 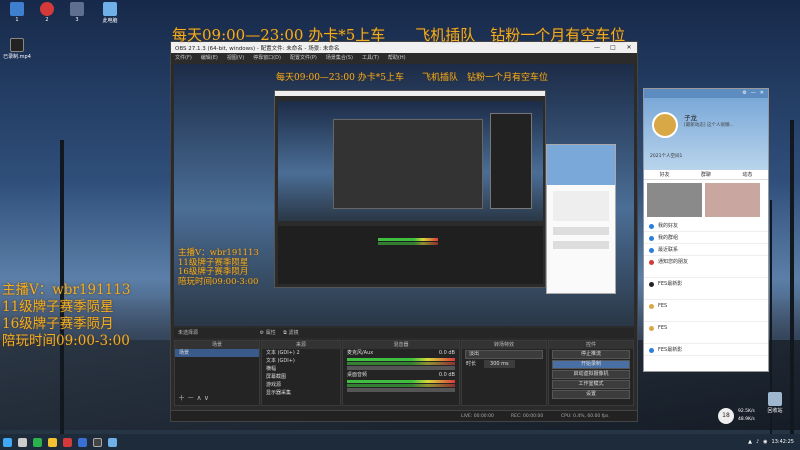 I want to click on scenes-dock: 场景 场景 ＋ － ∧ ∨, so click(x=217, y=373).